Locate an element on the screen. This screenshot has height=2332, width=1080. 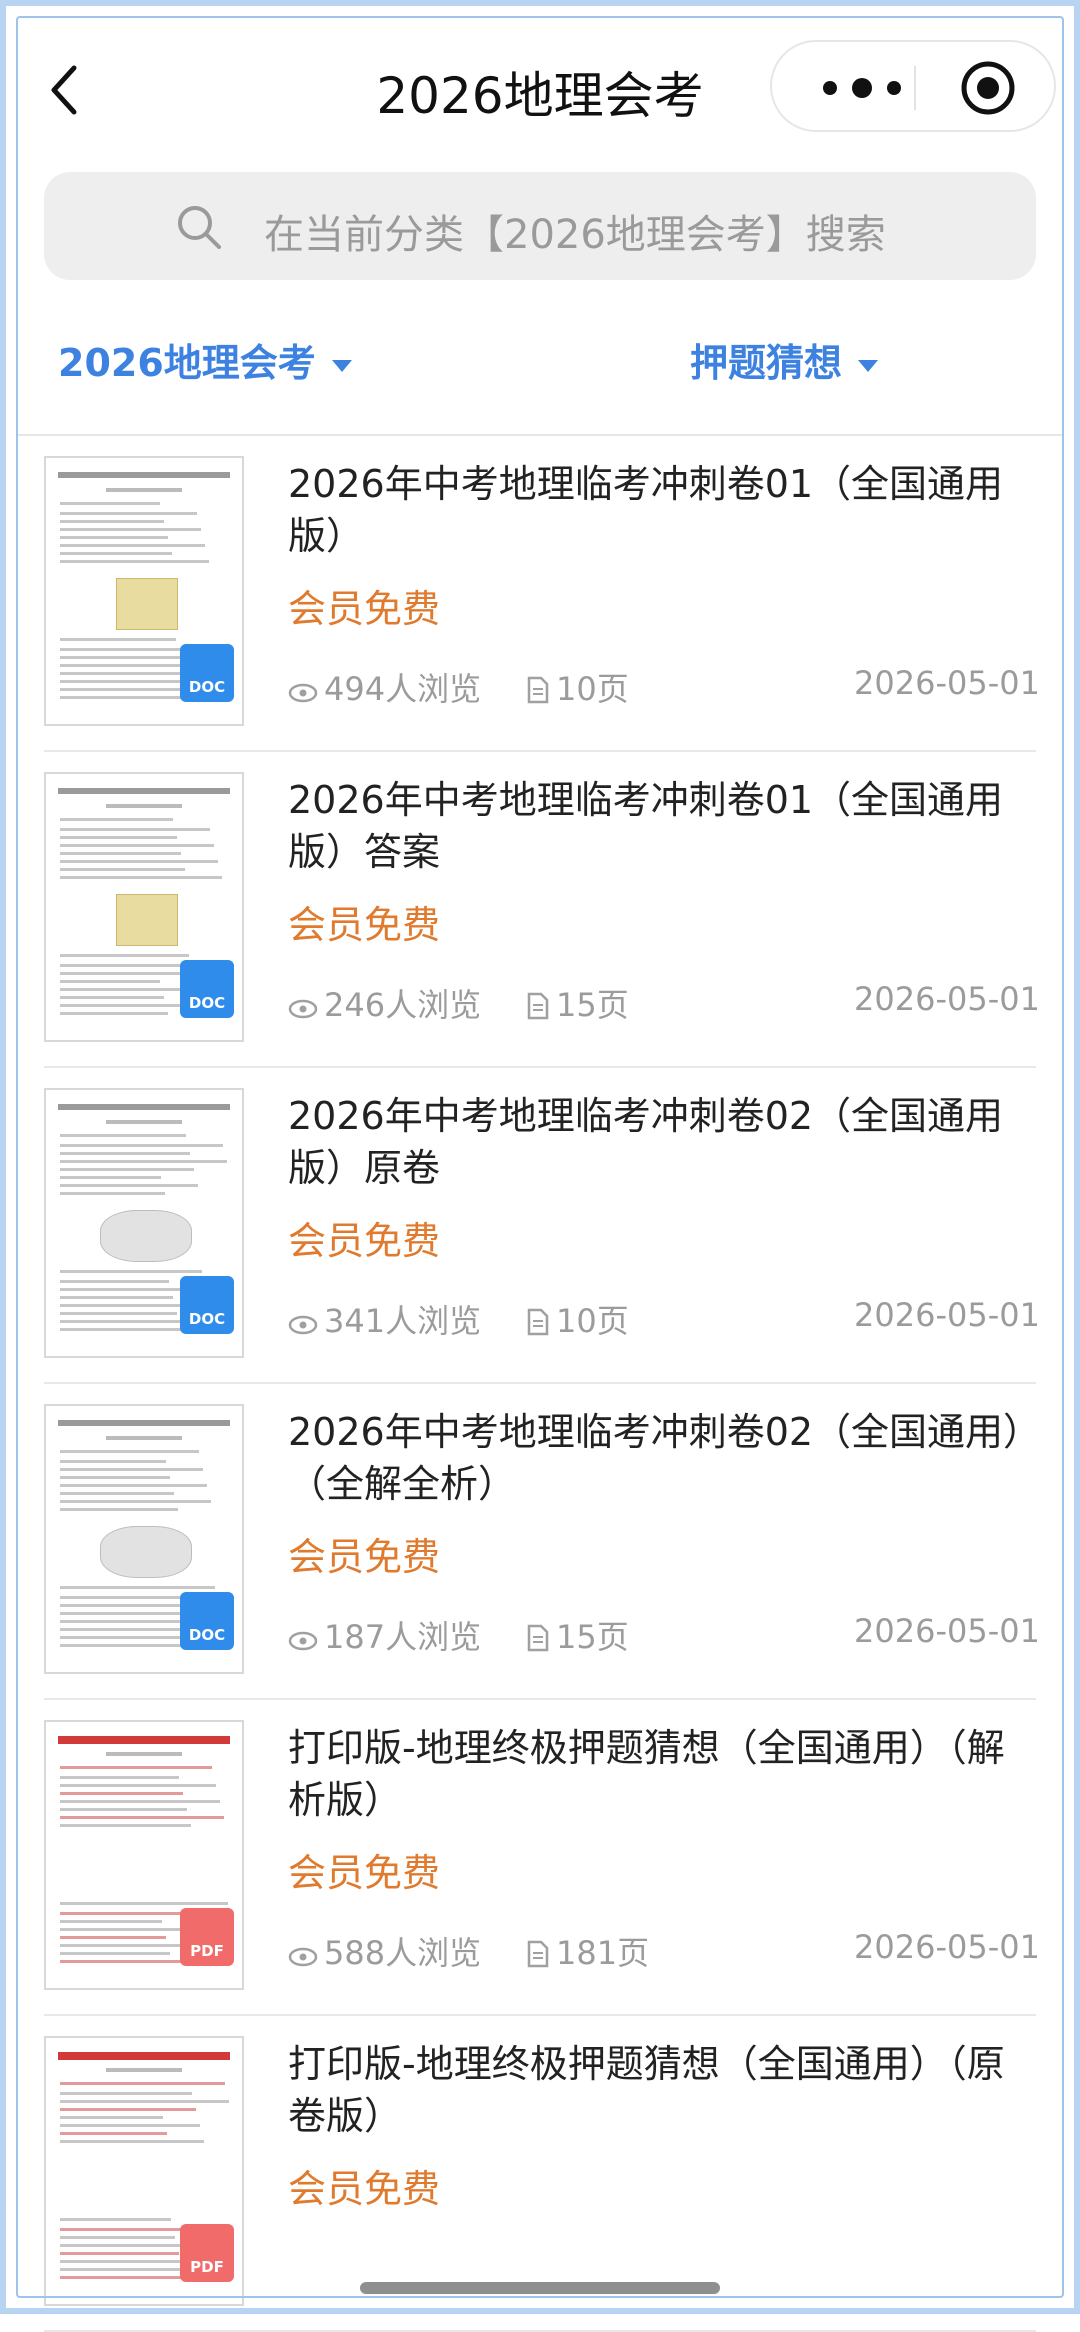
search-icon is located at coordinates (199, 227).